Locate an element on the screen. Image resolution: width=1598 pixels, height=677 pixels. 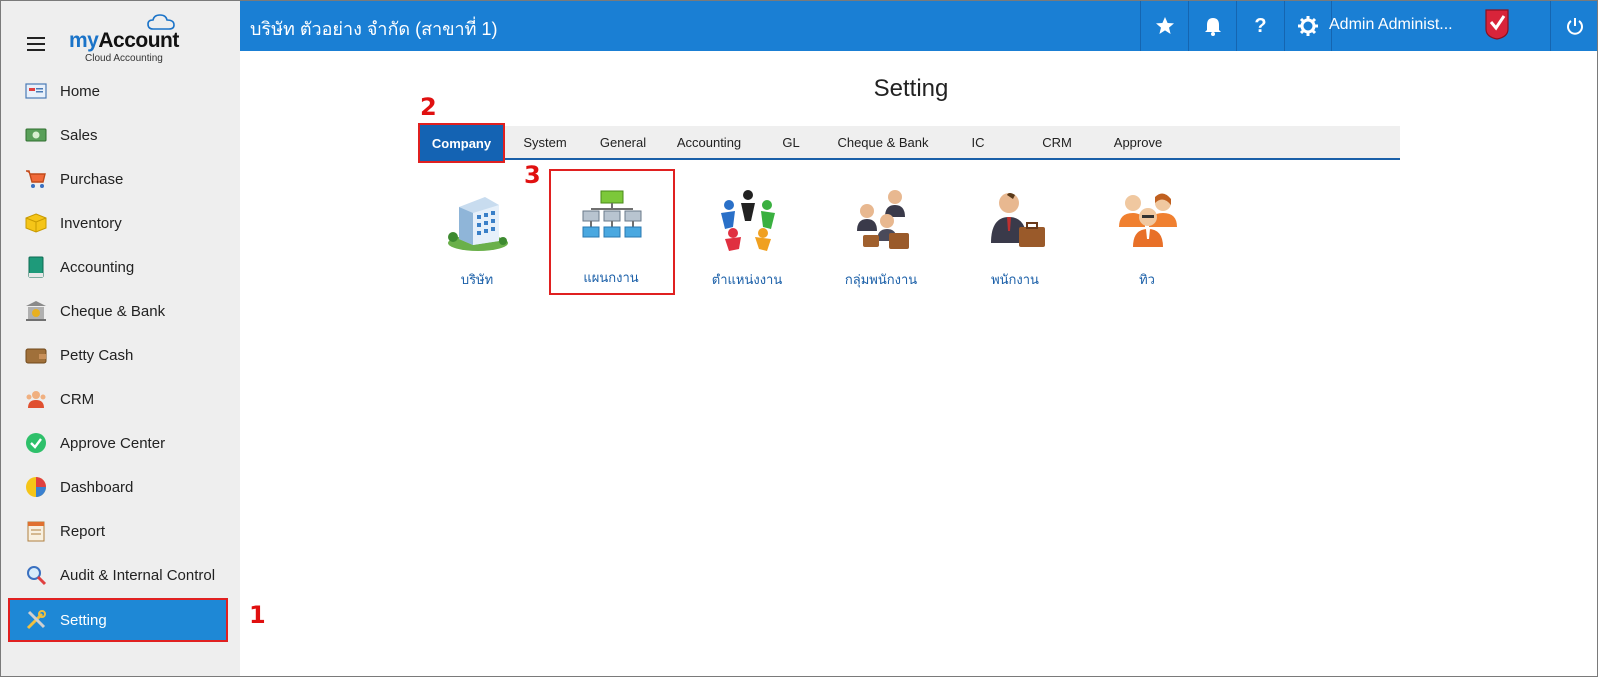
sidebar-item-label: Dashboard is located at coordinates (97, 487).